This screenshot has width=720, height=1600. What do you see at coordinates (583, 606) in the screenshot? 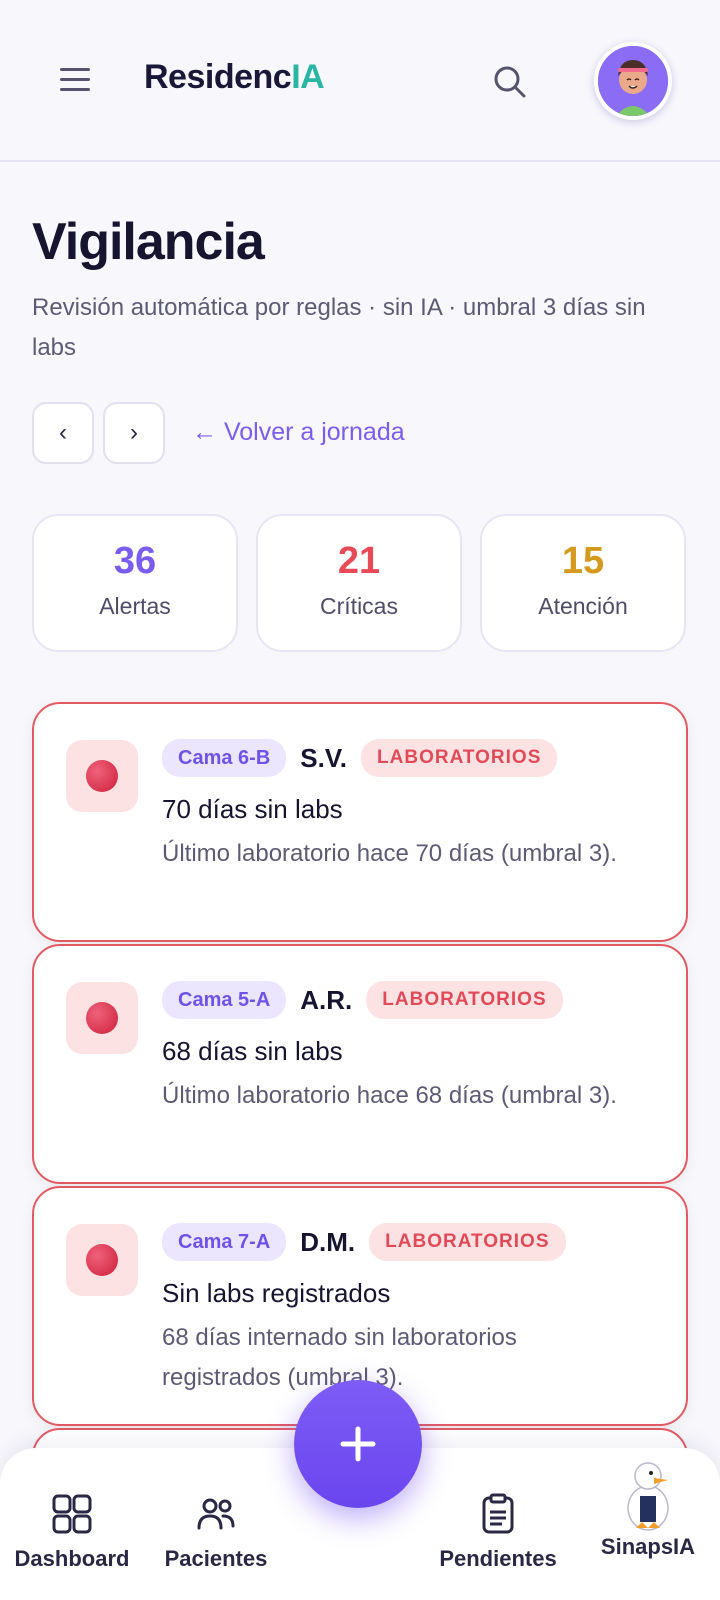
I see `stat-label: Atención` at bounding box center [583, 606].